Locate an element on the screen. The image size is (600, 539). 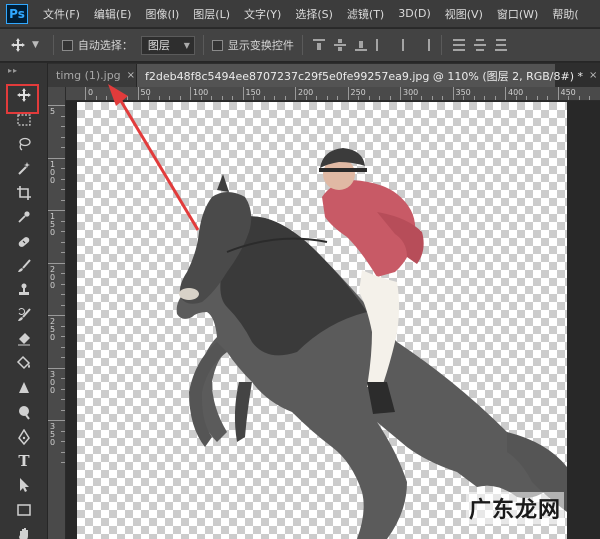
menu-window: 窗口(W) is located at coordinates (517, 14).